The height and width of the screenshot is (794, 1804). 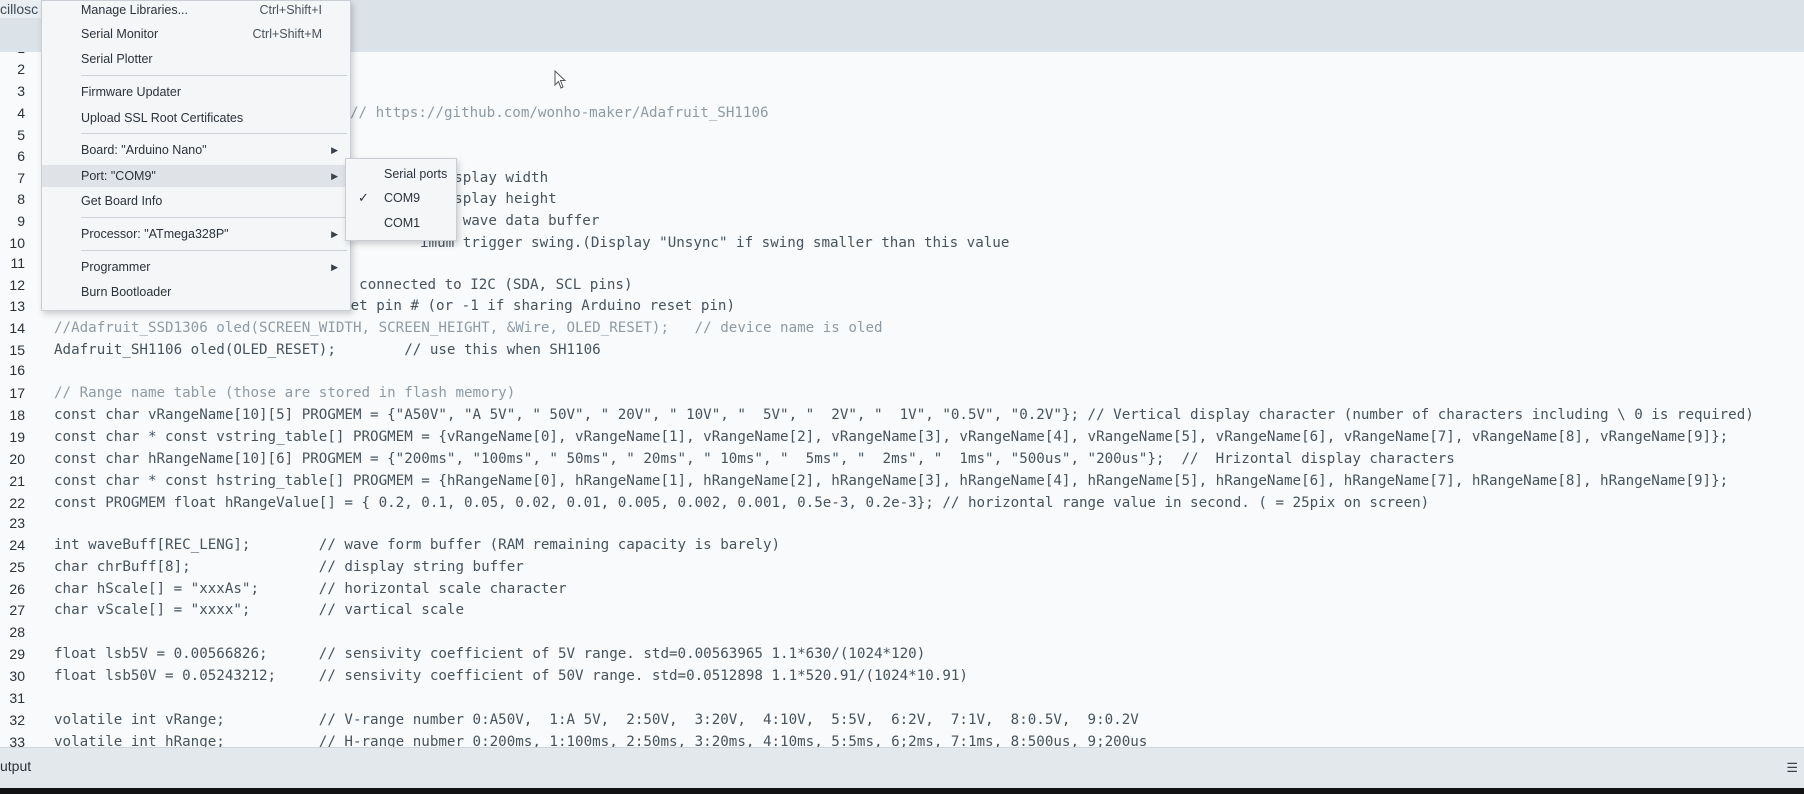 What do you see at coordinates (12, 69) in the screenshot?
I see `code-line: 2` at bounding box center [12, 69].